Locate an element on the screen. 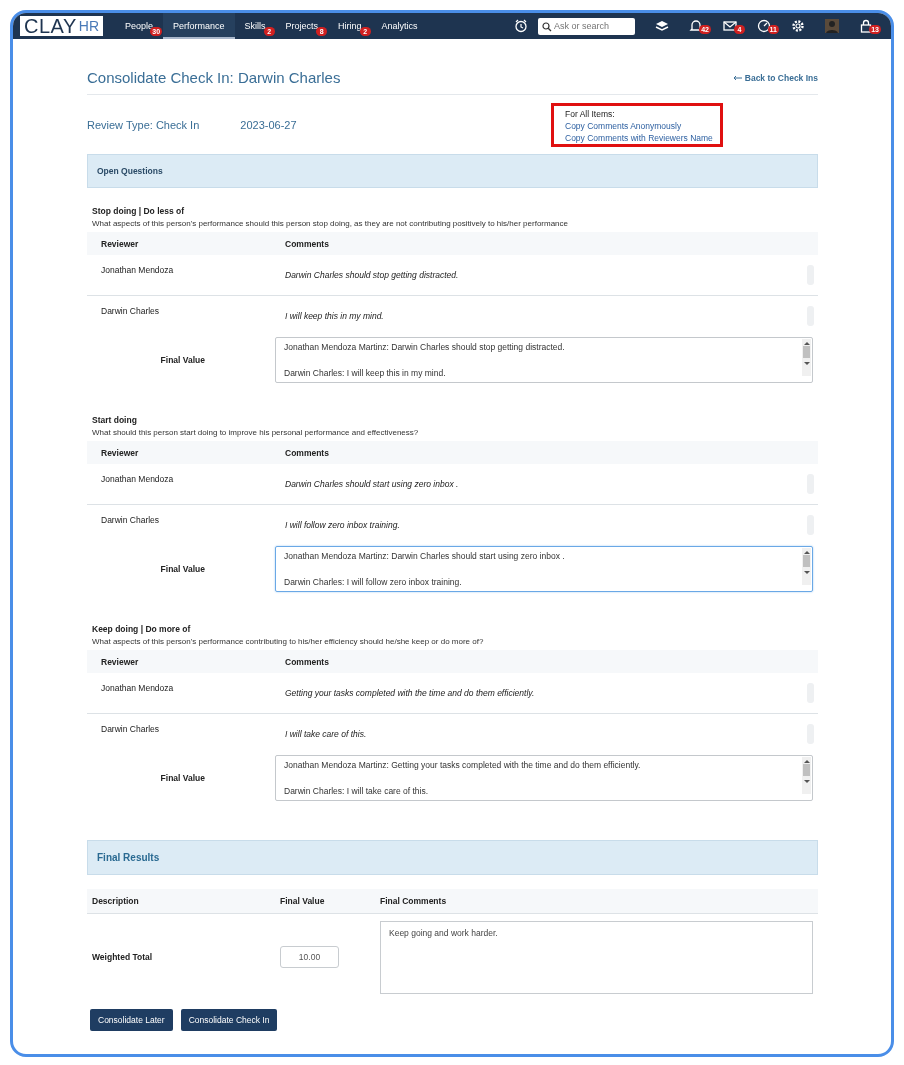  copy-heading: For All Items: is located at coordinates (590, 114).